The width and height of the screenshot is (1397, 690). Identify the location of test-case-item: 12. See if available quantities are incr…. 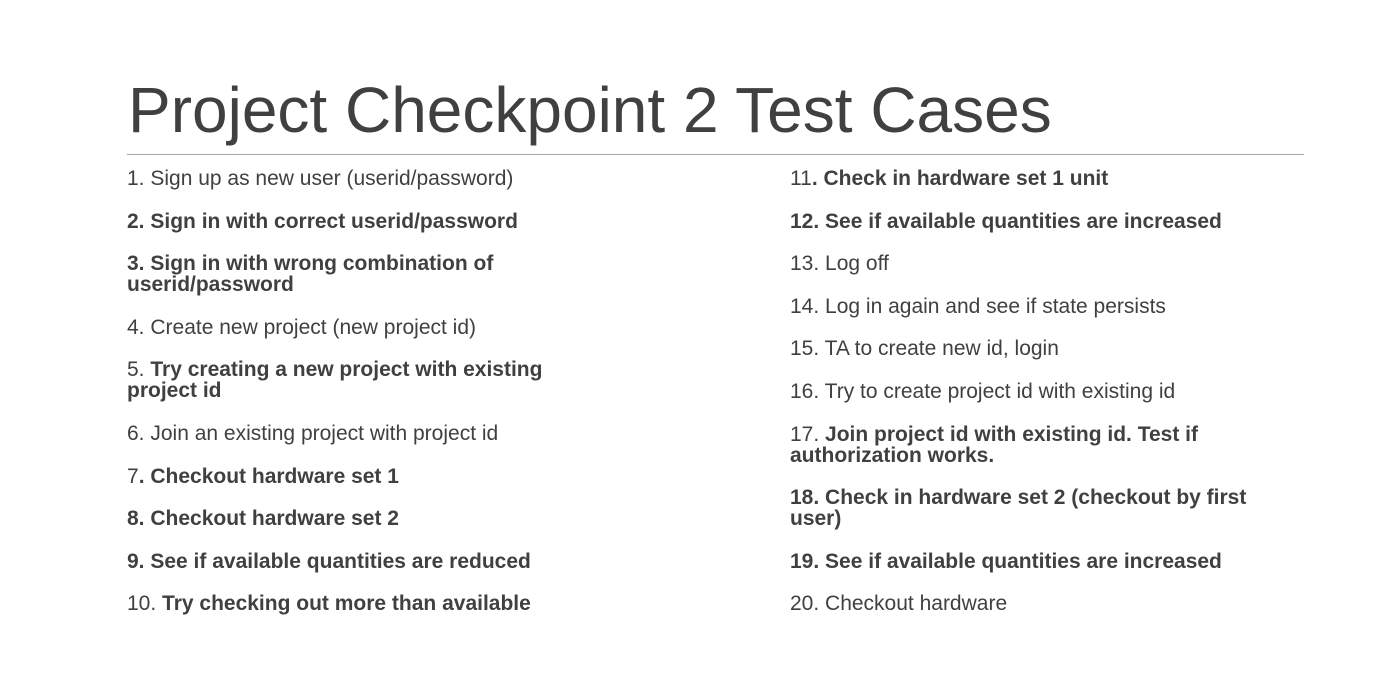
(1040, 221).